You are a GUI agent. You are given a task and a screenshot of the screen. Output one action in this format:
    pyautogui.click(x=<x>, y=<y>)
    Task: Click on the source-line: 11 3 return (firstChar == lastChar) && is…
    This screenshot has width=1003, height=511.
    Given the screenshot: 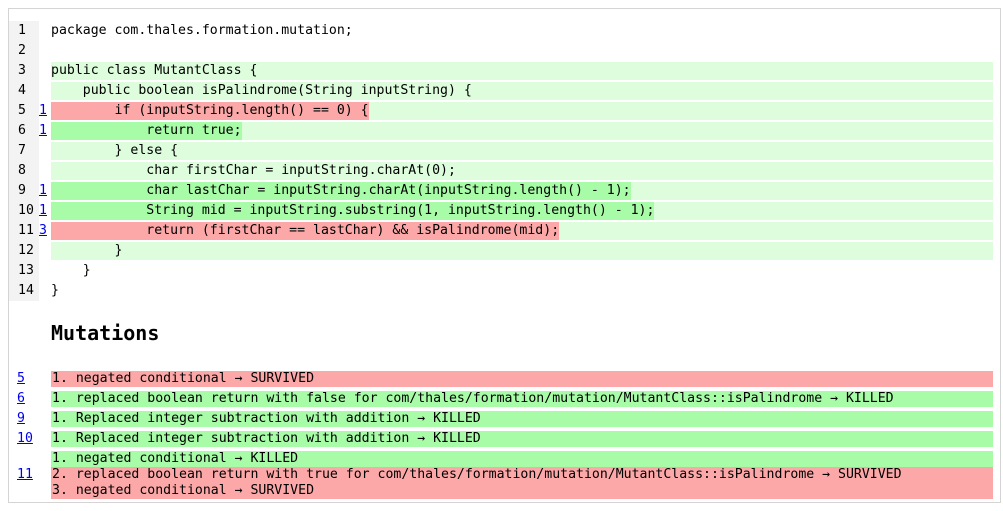 What is the action you would take?
    pyautogui.click(x=506, y=231)
    